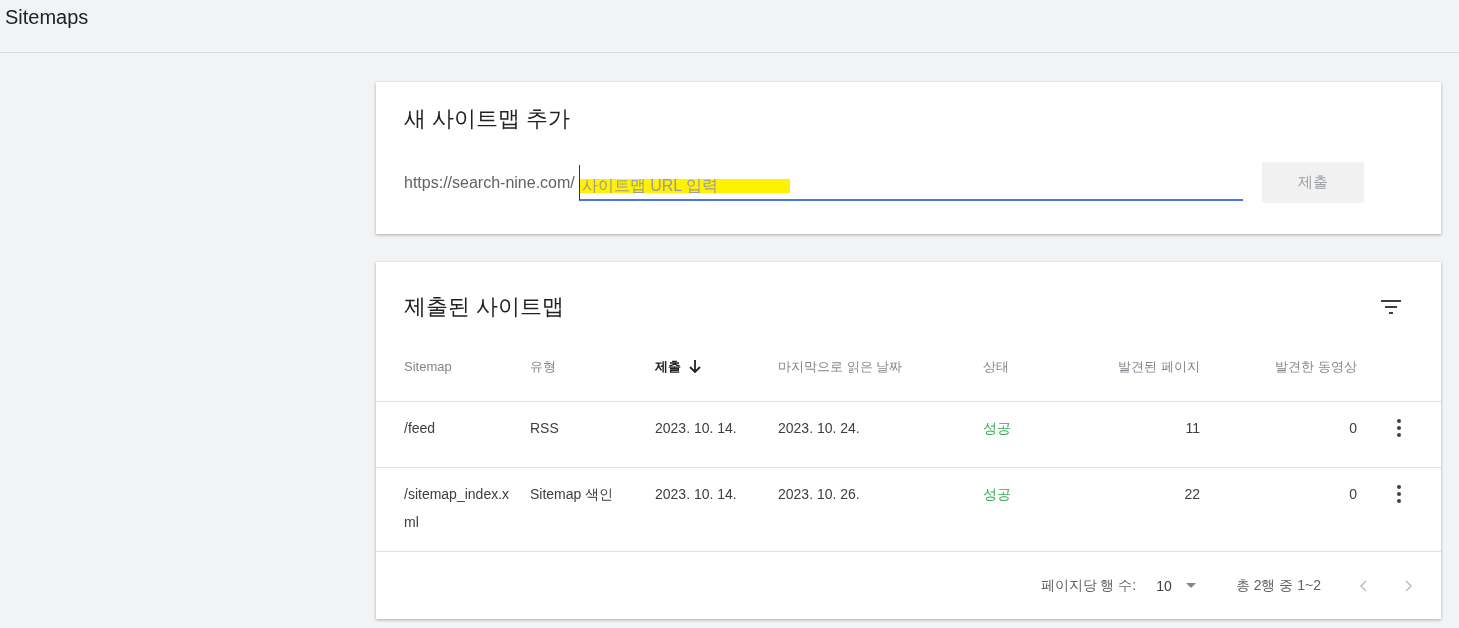  I want to click on table-cell-text: 2023. 10. 26., so click(819, 494).